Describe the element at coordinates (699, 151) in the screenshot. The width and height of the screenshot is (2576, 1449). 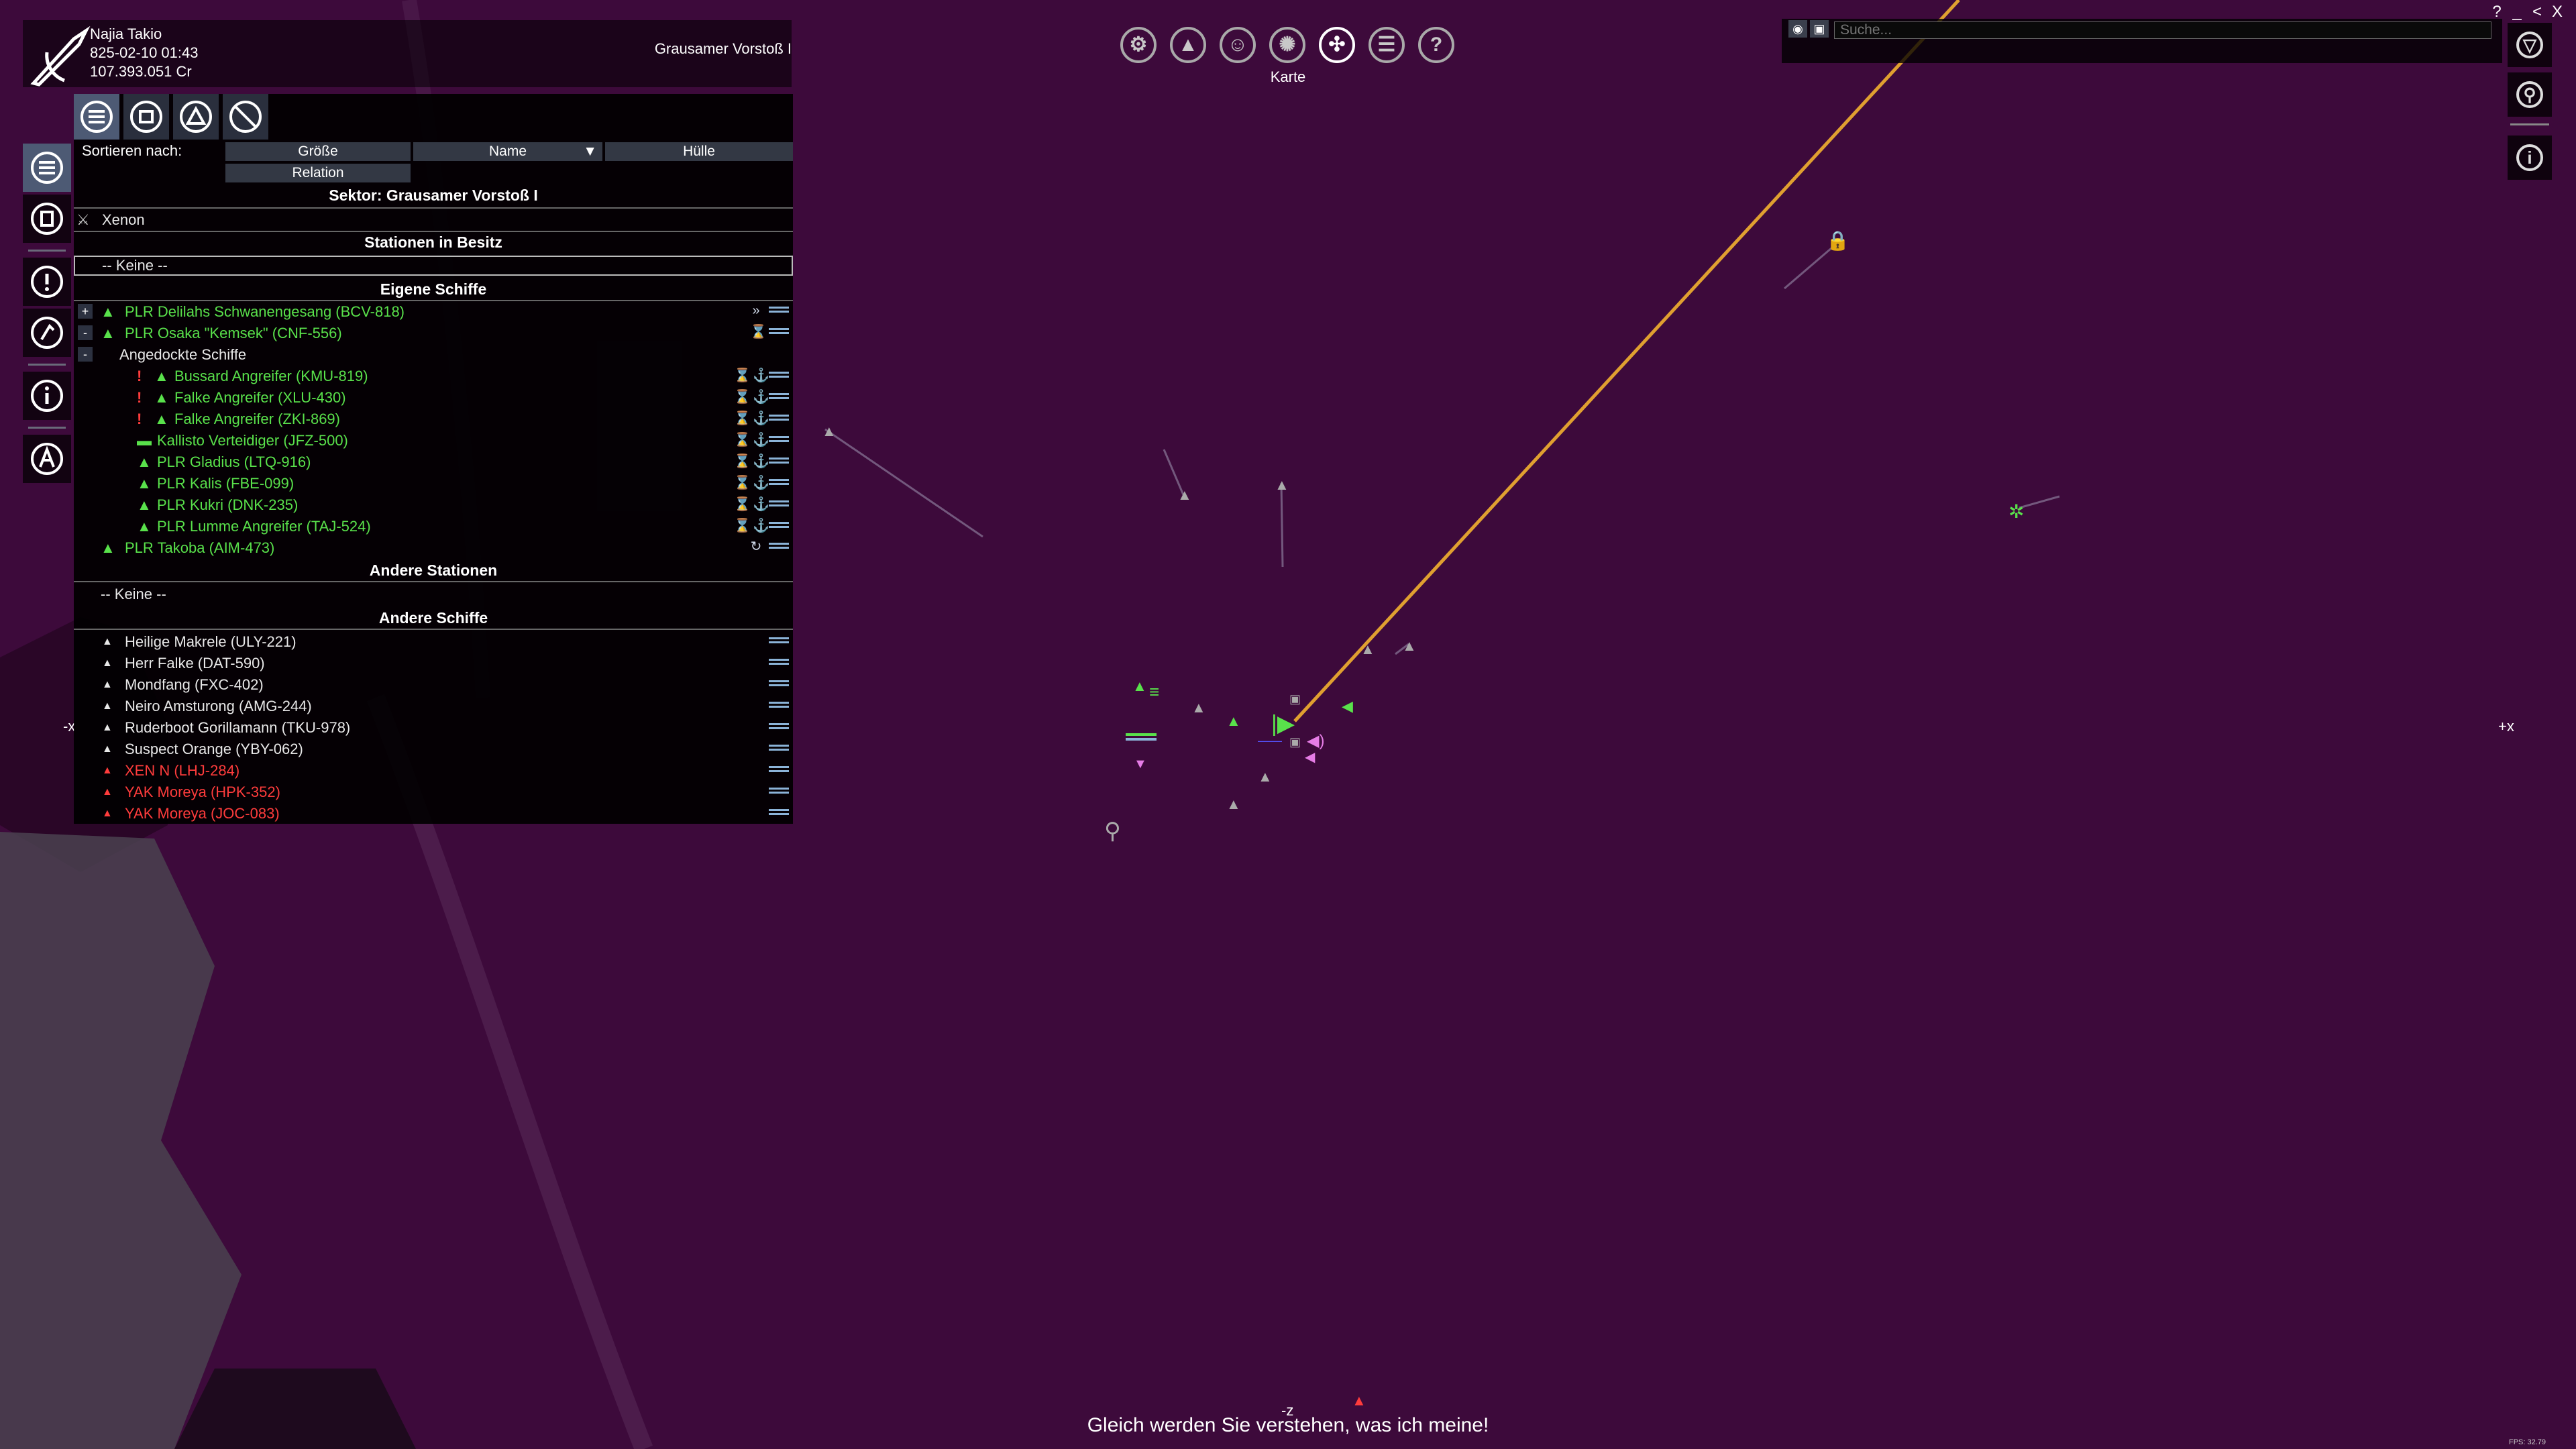
I see `sort-hull-button: Hülle` at that location.